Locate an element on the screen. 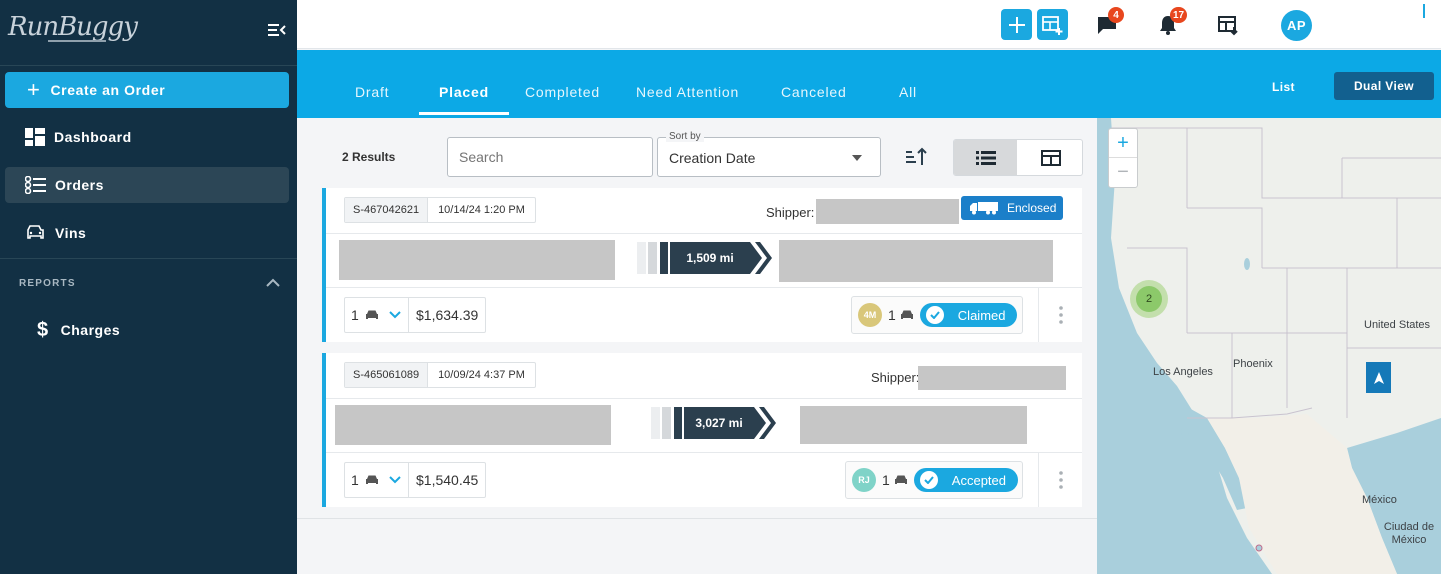 This screenshot has width=1441, height=574. order-number: S-467042621 is located at coordinates (387, 210).